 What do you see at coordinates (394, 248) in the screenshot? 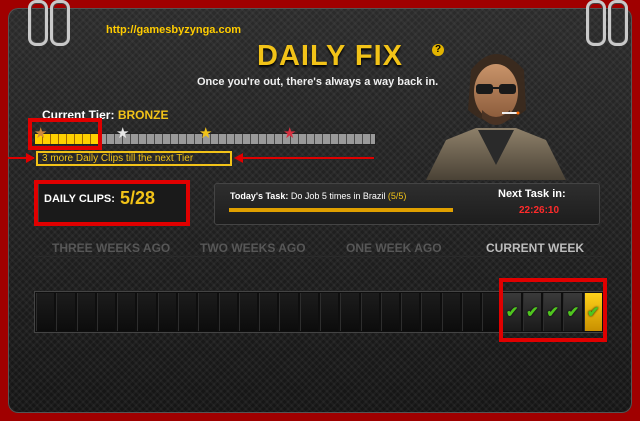
I see `week-label-one-week-ago: ONE WEEK AGO` at bounding box center [394, 248].